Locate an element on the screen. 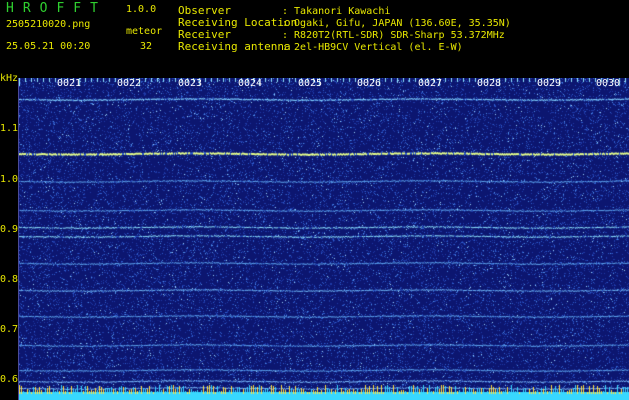 The image size is (629, 400). info-value-receiver: : R820T2(RTL-SDR) SDR-Sharp 53.372MHz is located at coordinates (393, 35).